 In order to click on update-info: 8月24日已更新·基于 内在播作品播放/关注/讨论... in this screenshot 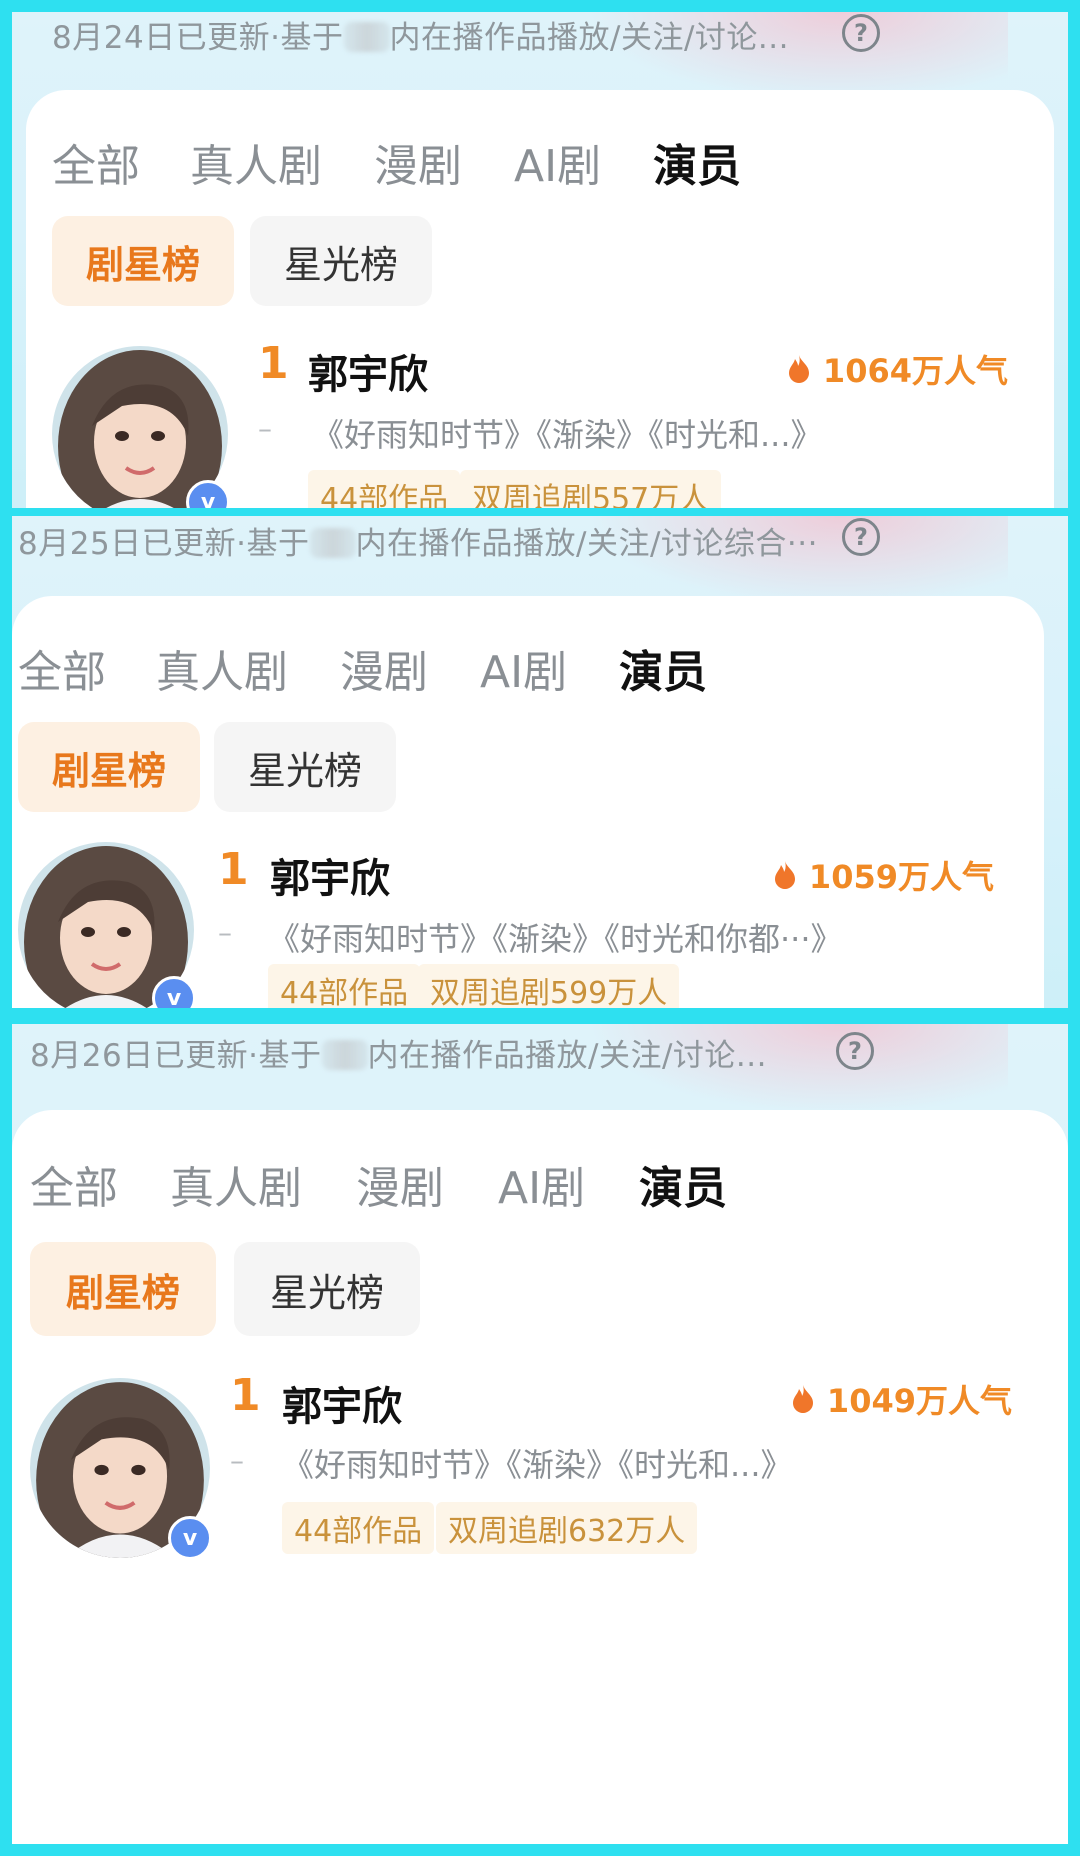, I will do `click(420, 38)`.